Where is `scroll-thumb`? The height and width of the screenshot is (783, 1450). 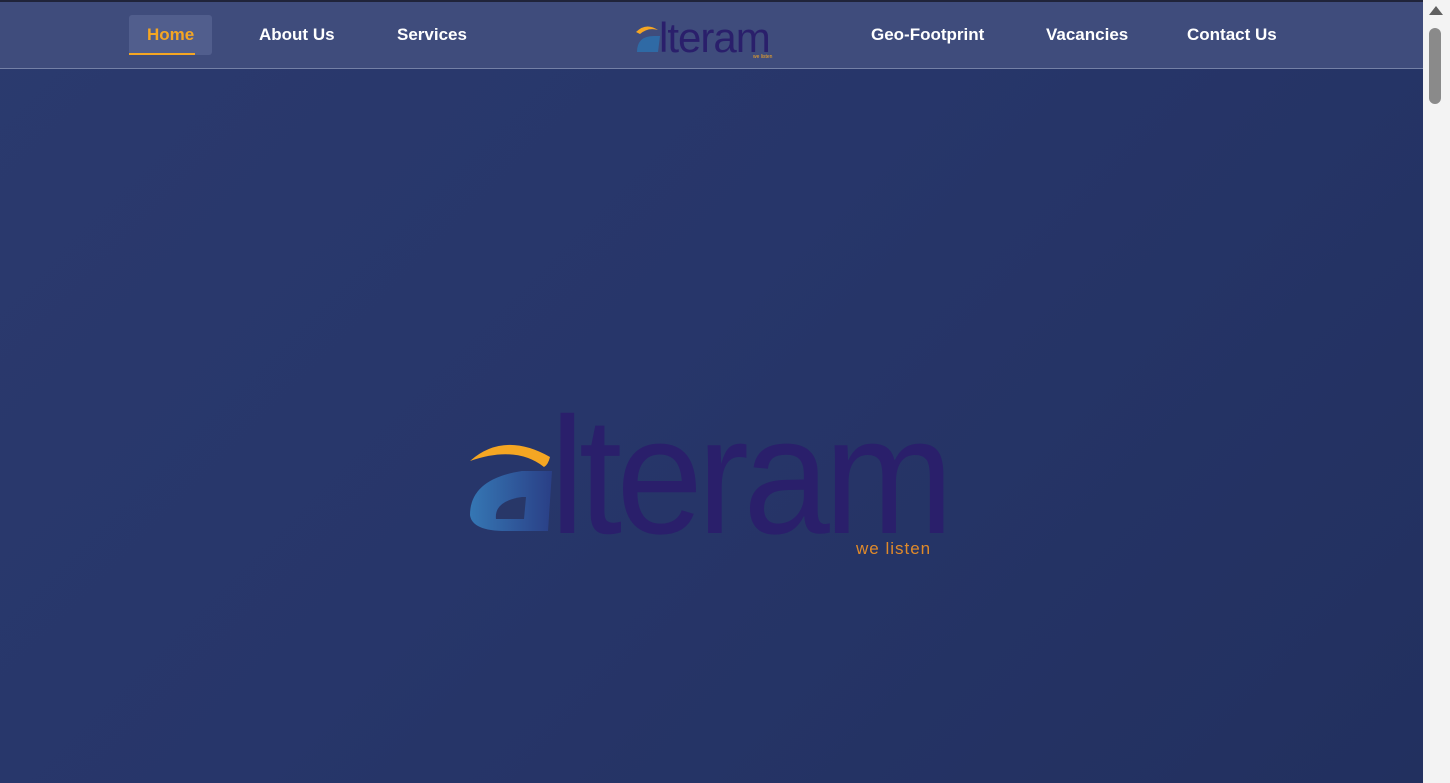
scroll-thumb is located at coordinates (1435, 66).